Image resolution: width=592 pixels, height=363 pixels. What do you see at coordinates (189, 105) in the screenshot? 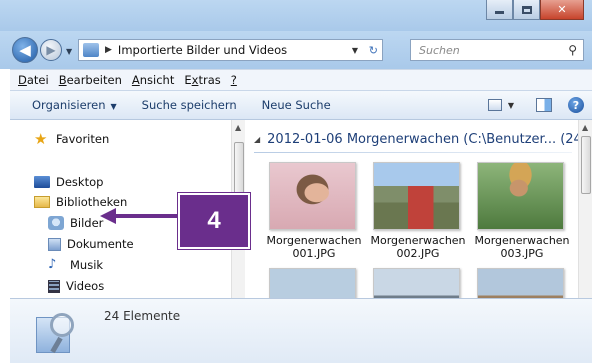
I see `save-search-button: Suche speichern` at bounding box center [189, 105].